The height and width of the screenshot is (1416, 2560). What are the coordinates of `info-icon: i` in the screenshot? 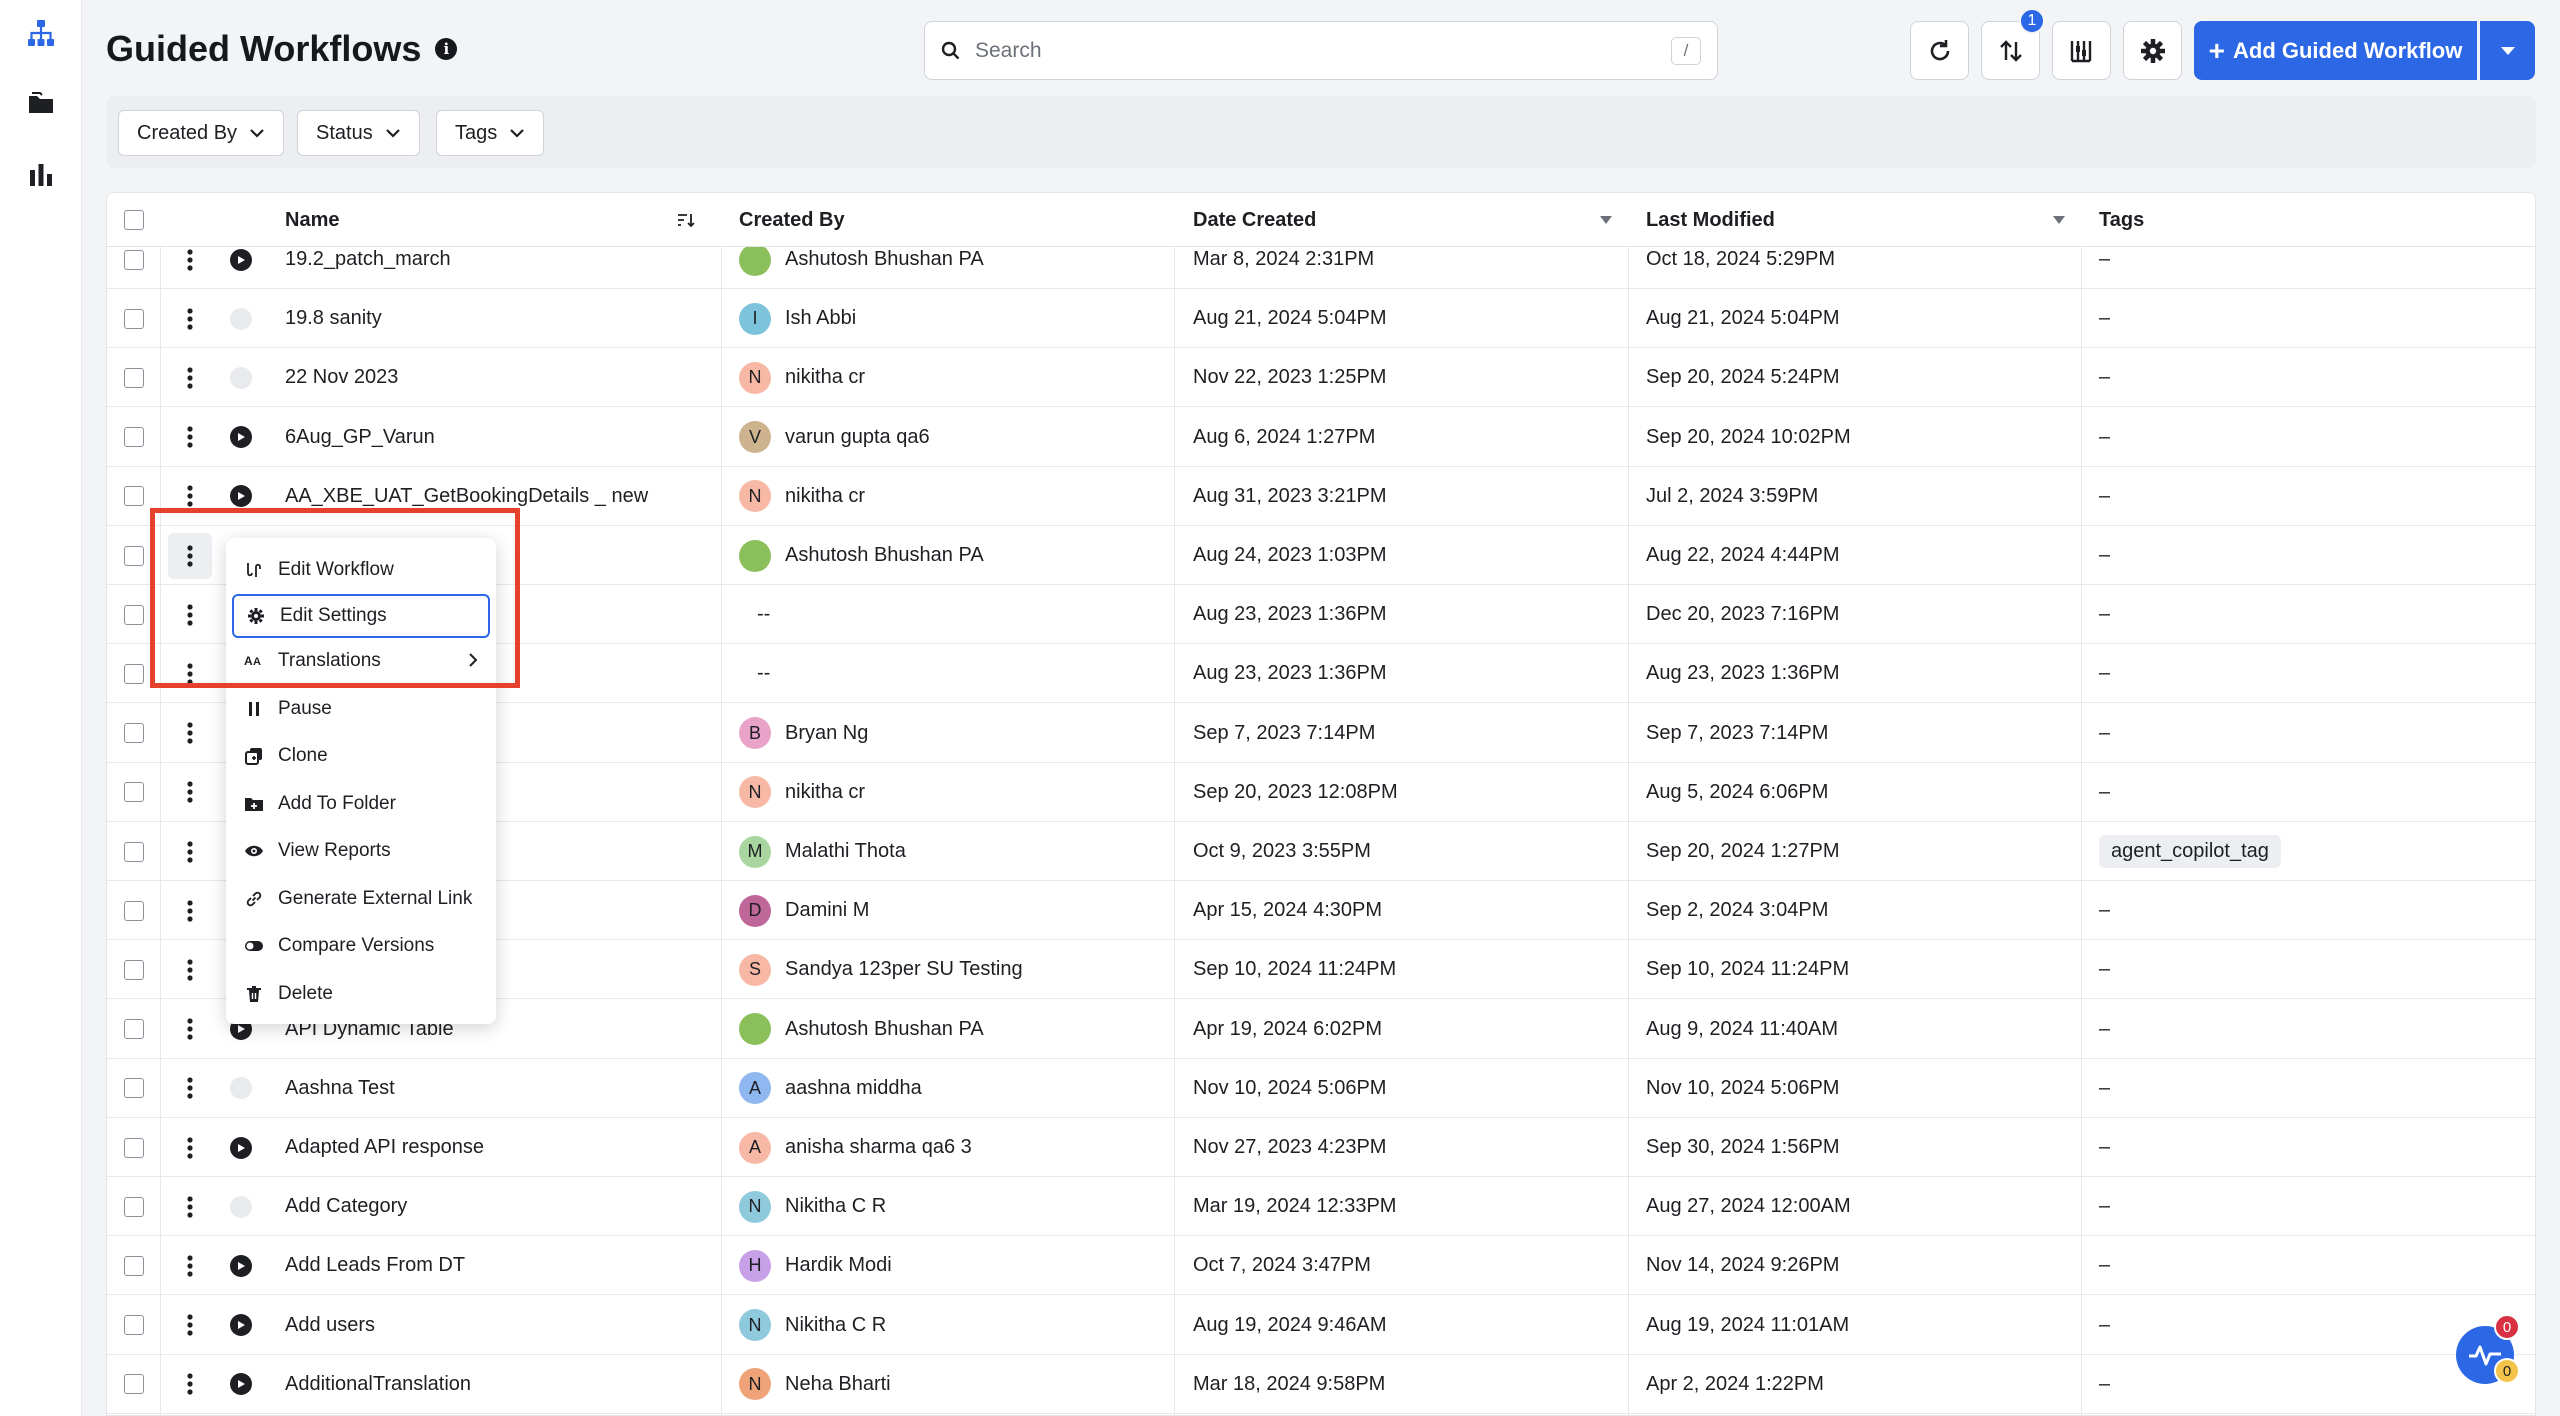 It's located at (446, 49).